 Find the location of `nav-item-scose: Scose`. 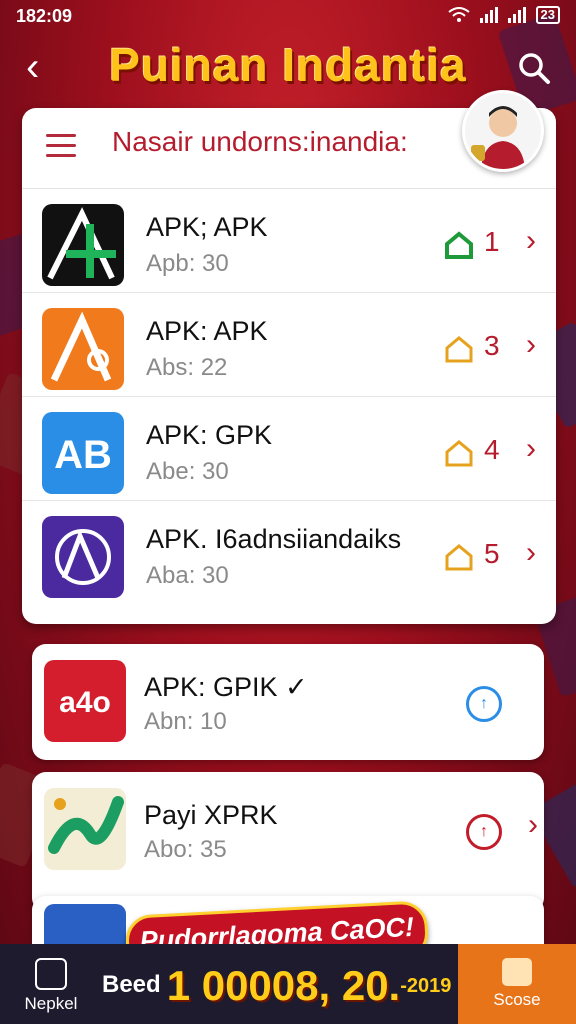

nav-item-scose: Scose is located at coordinates (517, 984).